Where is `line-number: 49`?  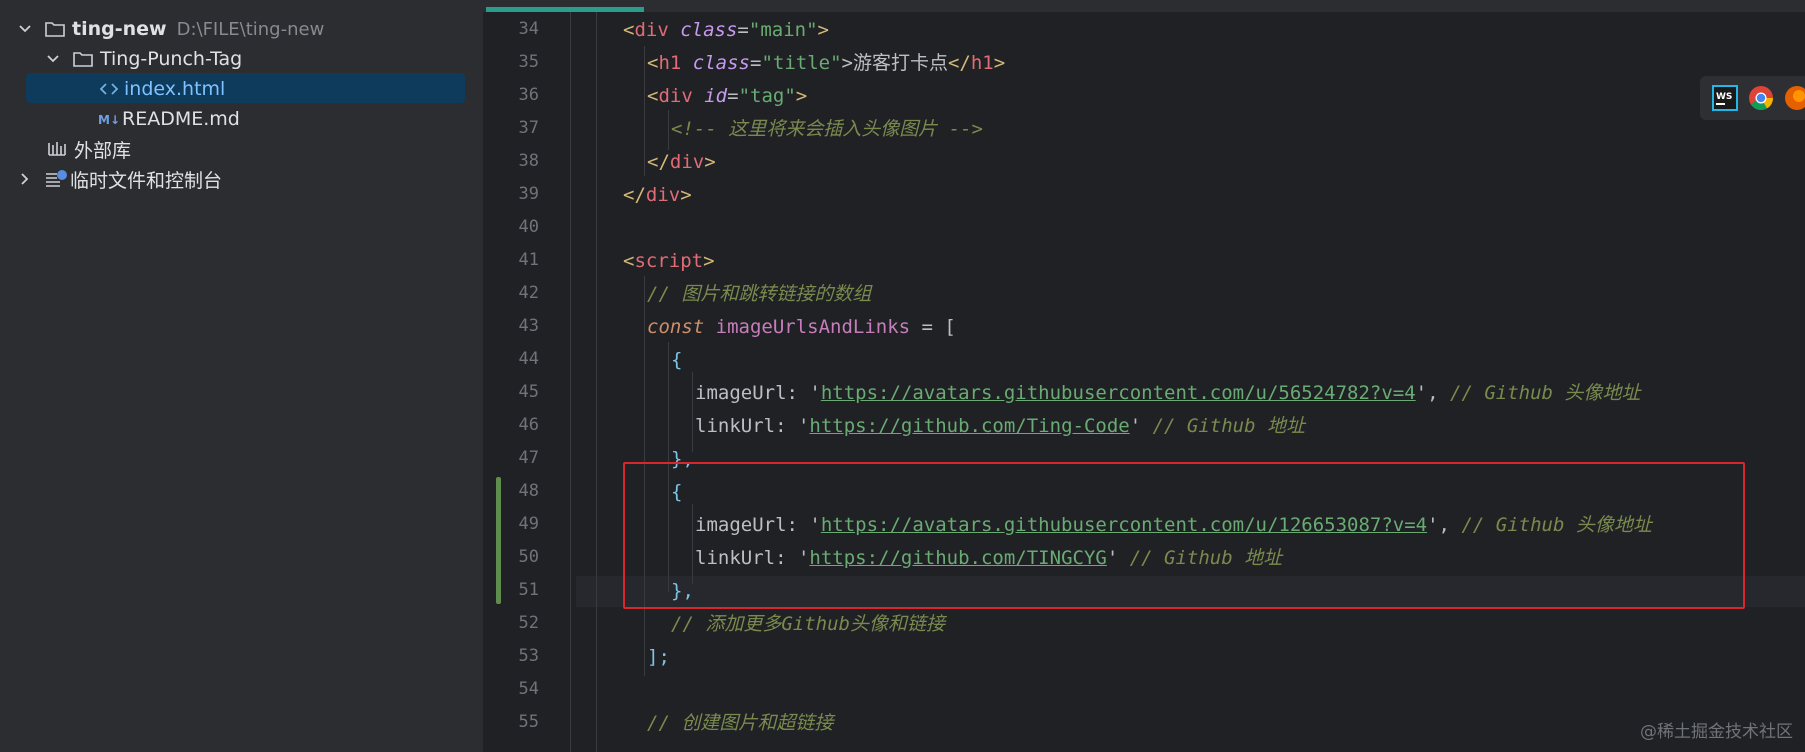 line-number: 49 is located at coordinates (528, 524).